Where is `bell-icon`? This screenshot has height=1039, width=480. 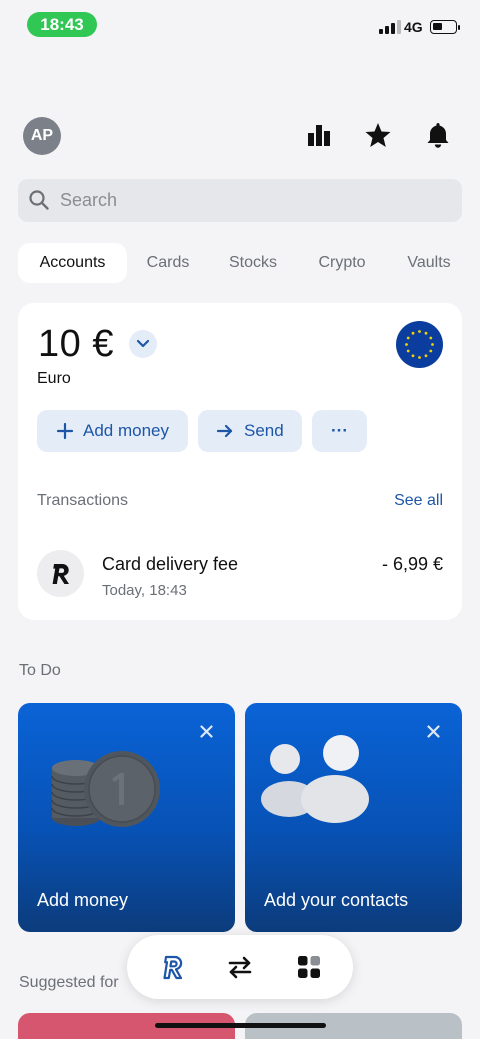 bell-icon is located at coordinates (438, 135).